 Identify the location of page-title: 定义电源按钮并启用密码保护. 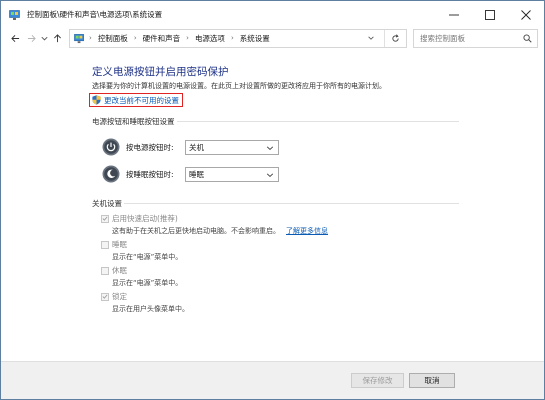
(160, 72).